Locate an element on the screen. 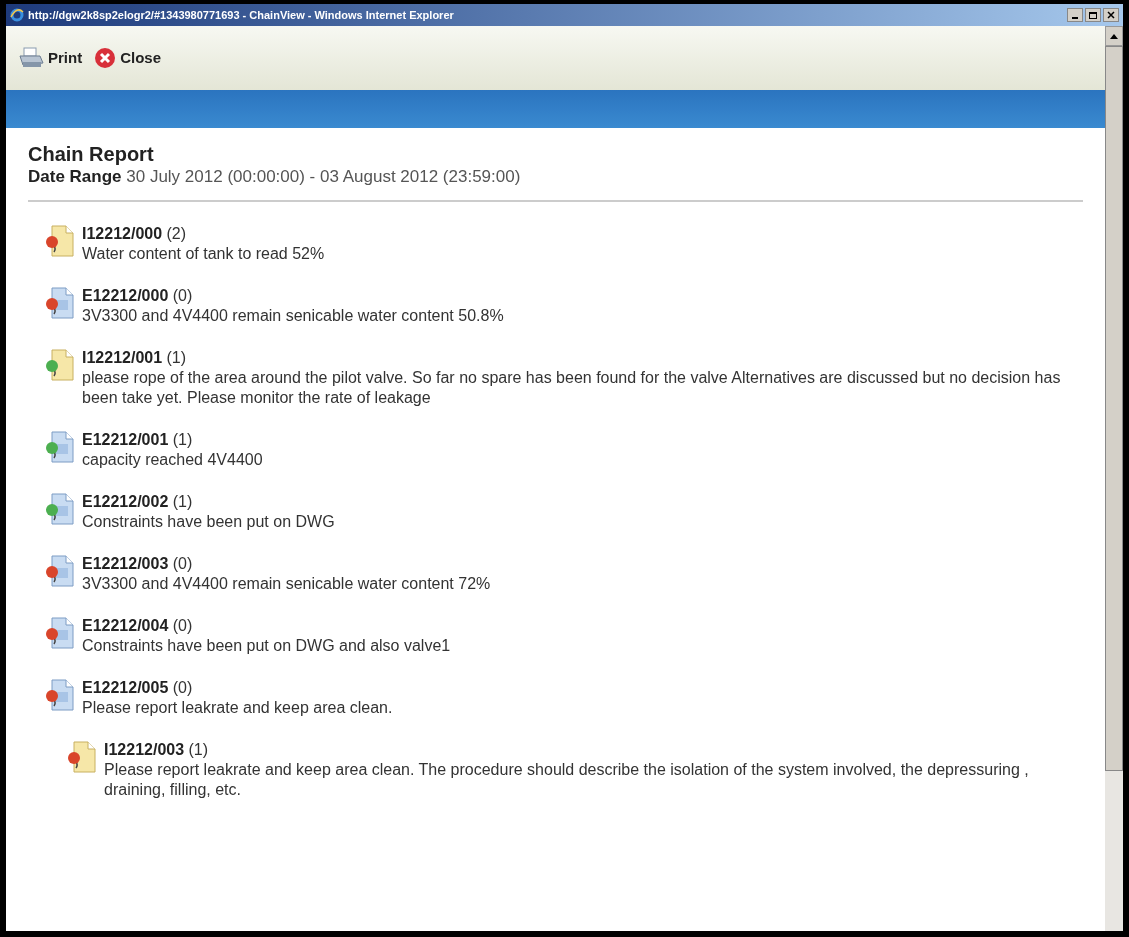 This screenshot has height=937, width=1129. window-title: http://dgw2k8sp2elogr2/#1343980771693 - ChainView - Windows Internet Explorer is located at coordinates (241, 15).